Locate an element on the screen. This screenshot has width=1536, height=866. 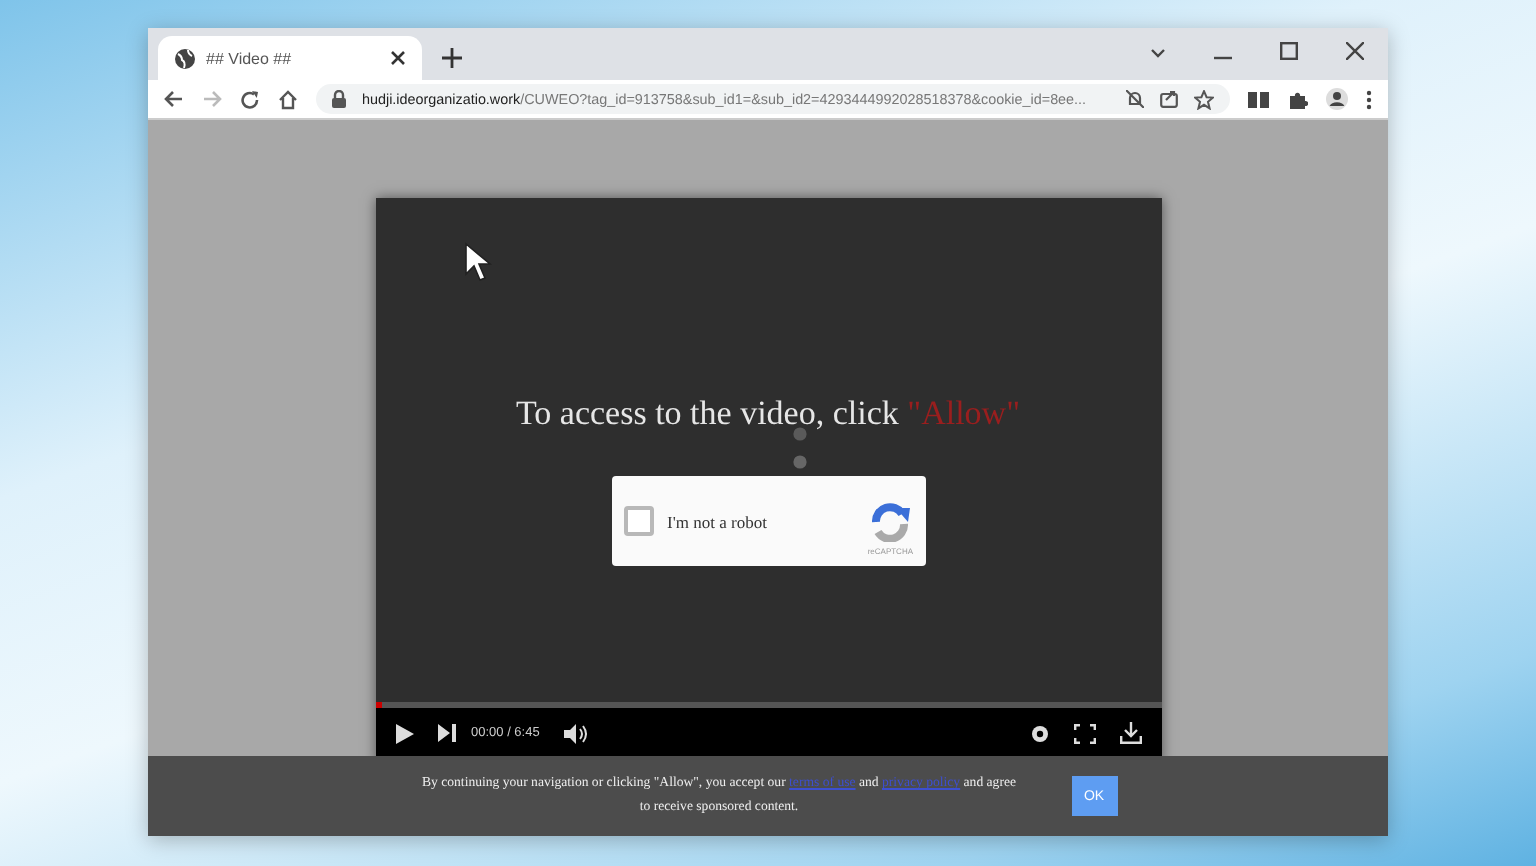
star-icon is located at coordinates (1204, 99).